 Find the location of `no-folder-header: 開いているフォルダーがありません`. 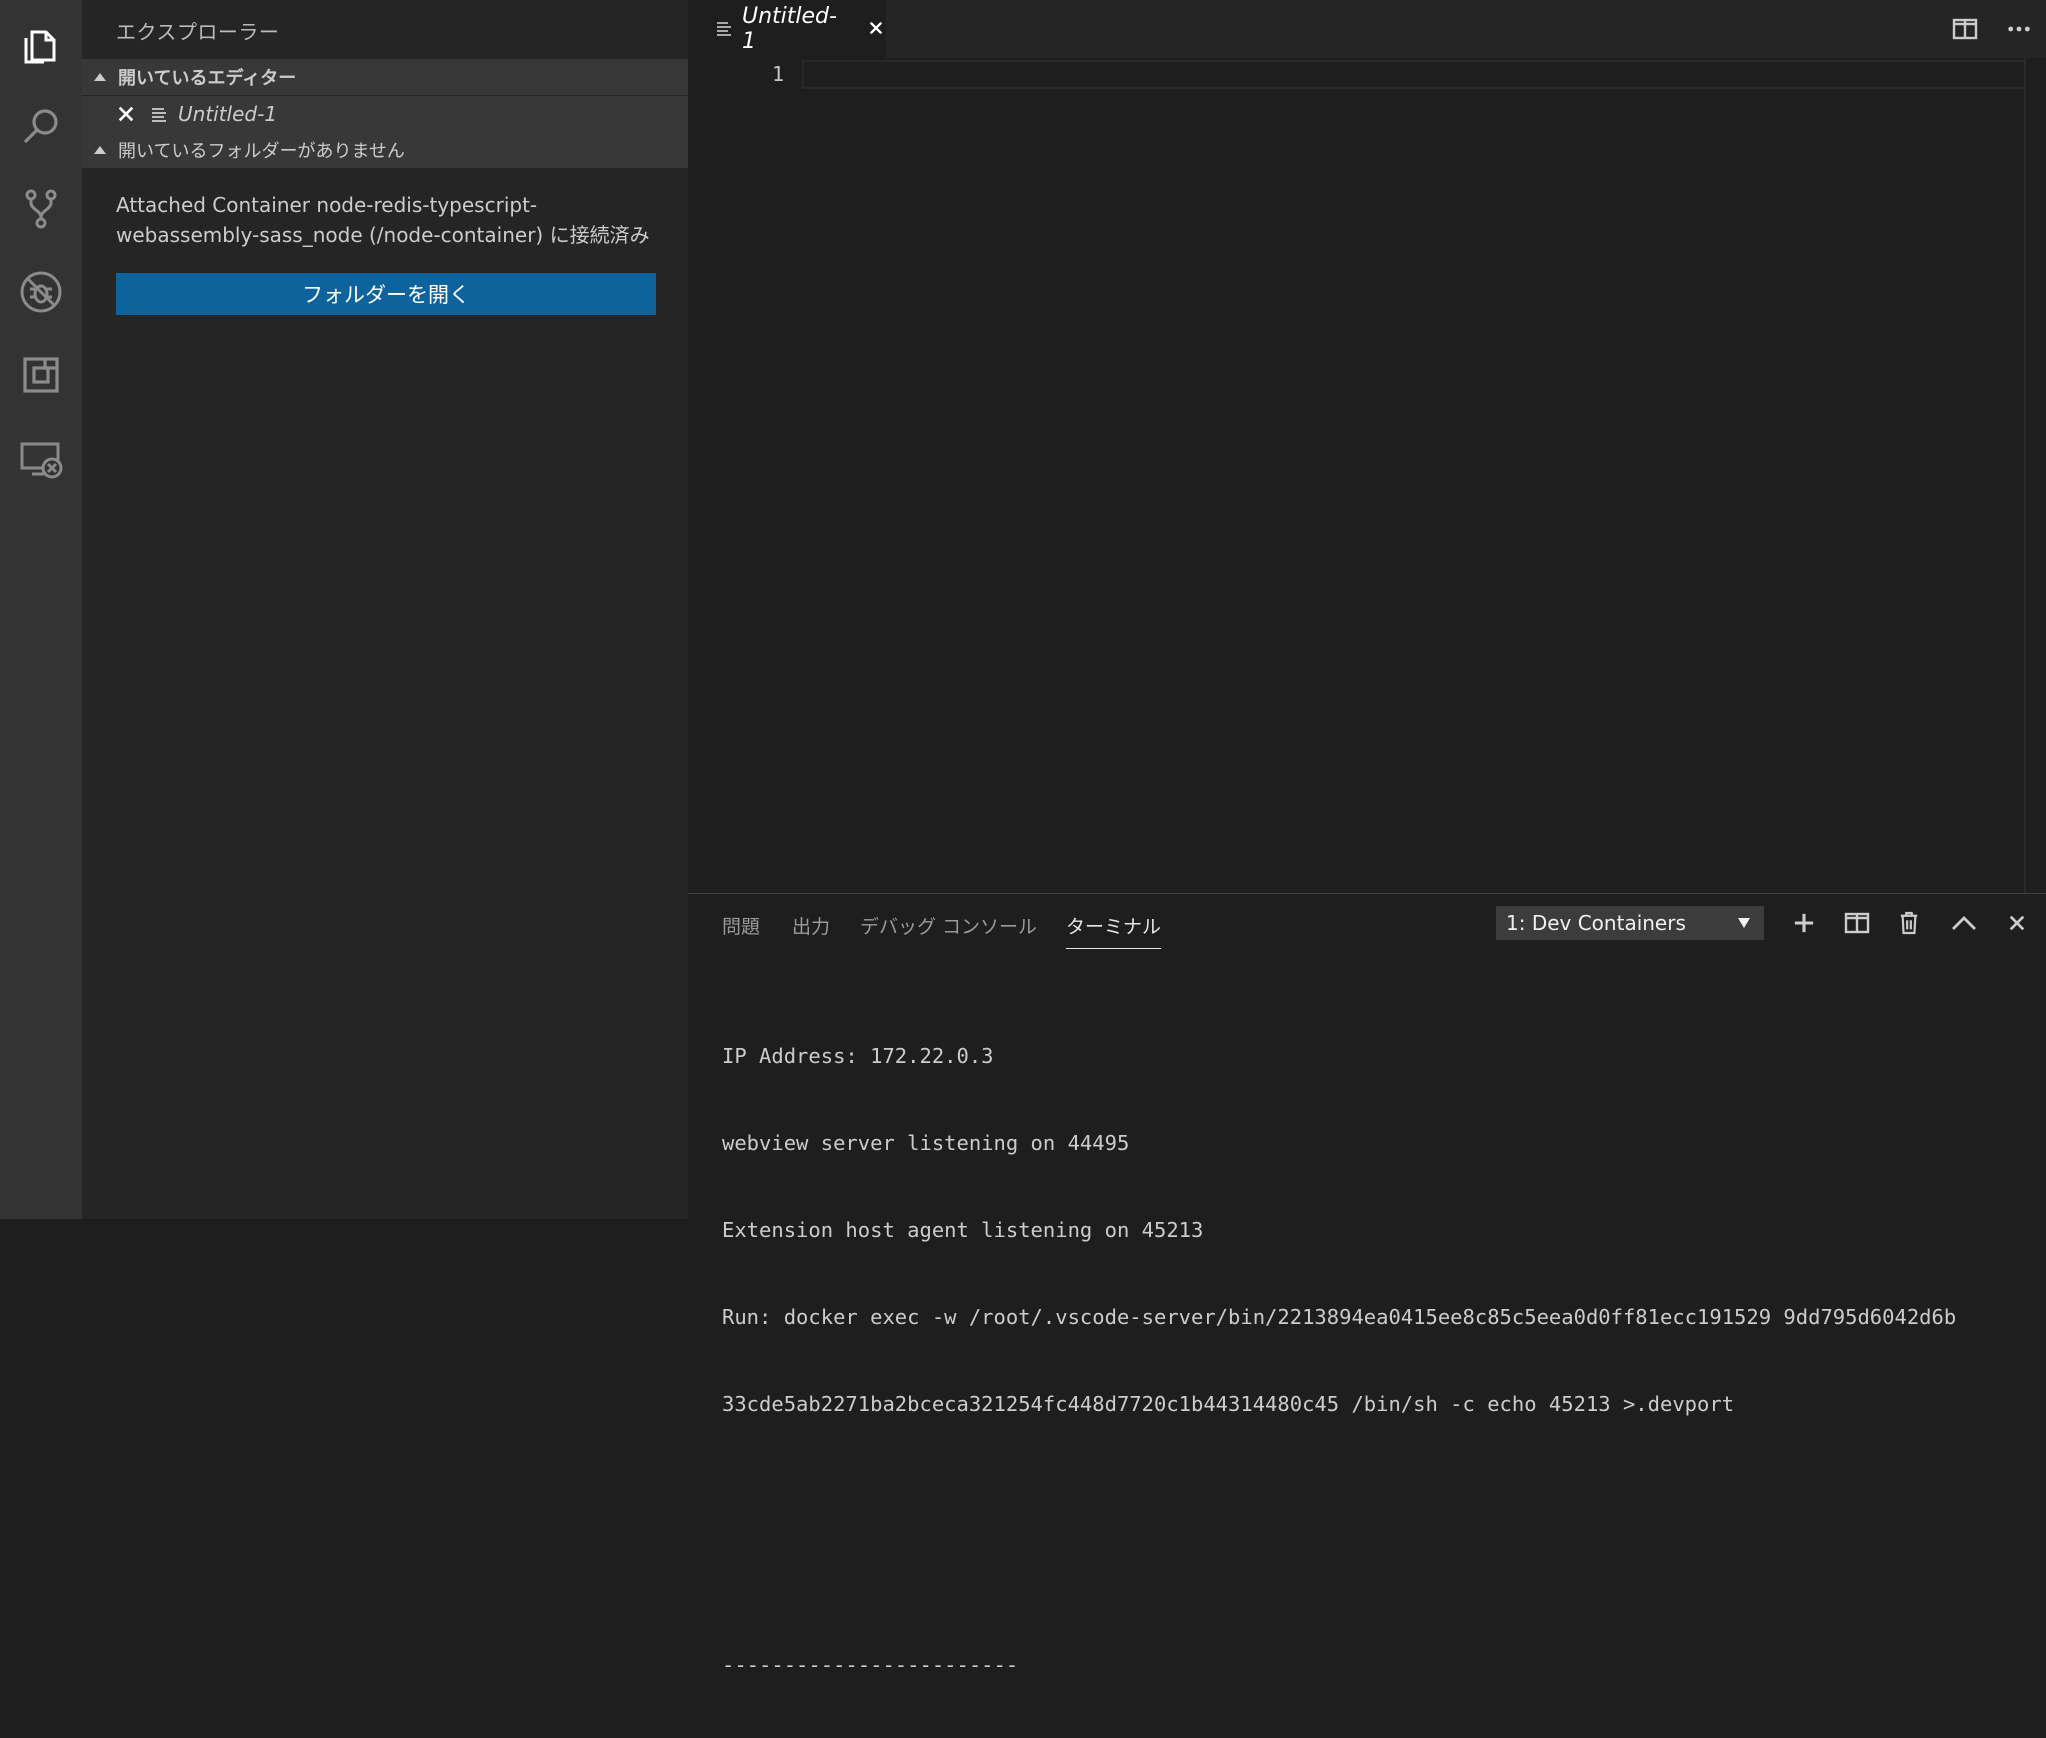

no-folder-header: 開いているフォルダーがありません is located at coordinates (385, 150).